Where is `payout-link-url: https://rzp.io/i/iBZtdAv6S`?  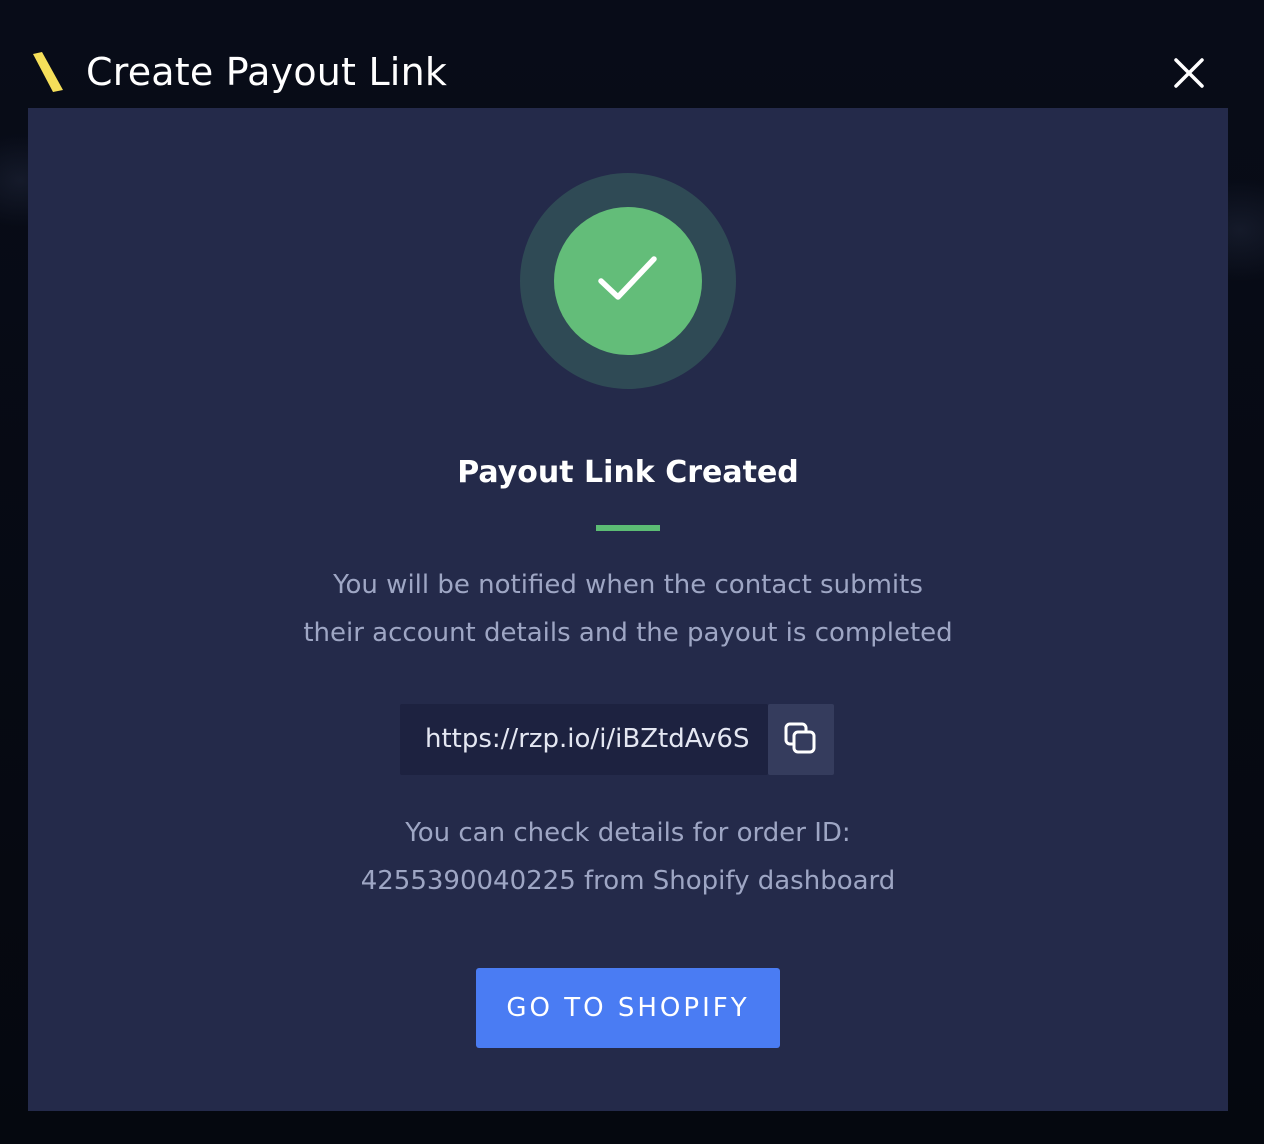
payout-link-url: https://rzp.io/i/iBZtdAv6S is located at coordinates (587, 739).